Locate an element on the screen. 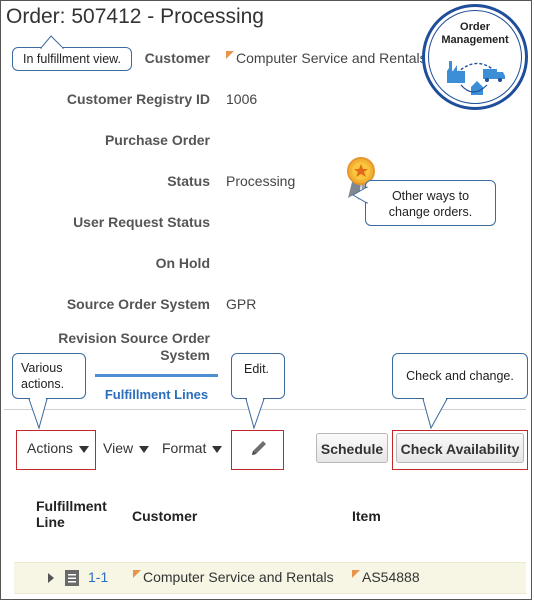 Image resolution: width=534 pixels, height=602 pixels. format-menu-label: Format is located at coordinates (184, 448).